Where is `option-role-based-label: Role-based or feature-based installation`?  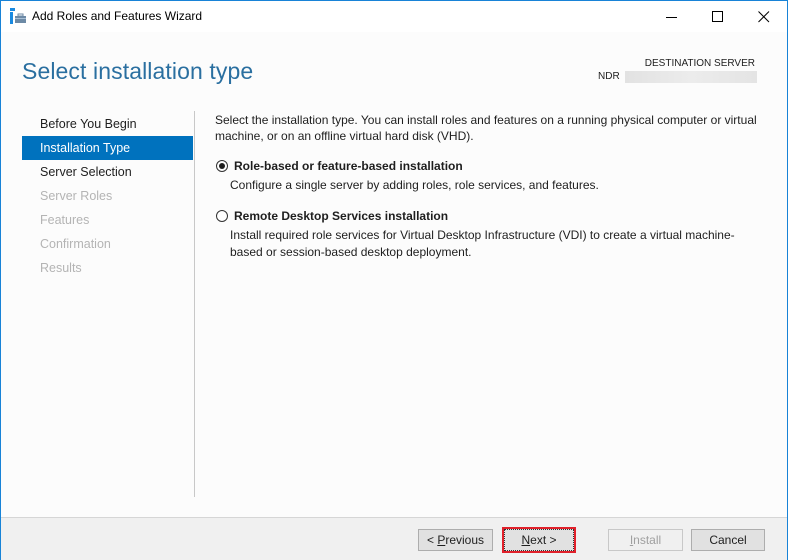
option-role-based-label: Role-based or feature-based installation is located at coordinates (499, 166).